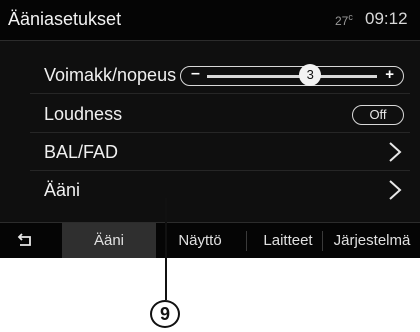  Describe the element at coordinates (81, 152) in the screenshot. I see `bal-fad-label: BAL/FAD` at that location.